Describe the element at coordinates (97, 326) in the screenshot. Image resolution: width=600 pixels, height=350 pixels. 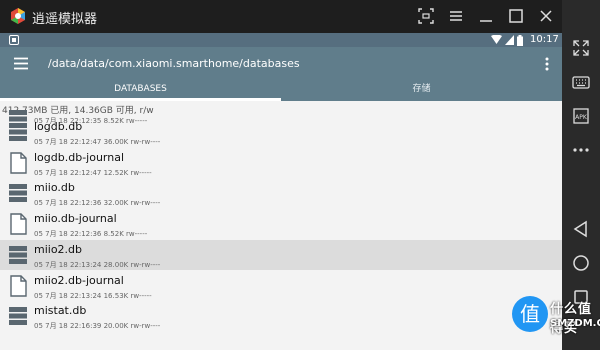
I see `file-meta: 05 7月 18 22:16:39 20.00K rw-rw----` at that location.